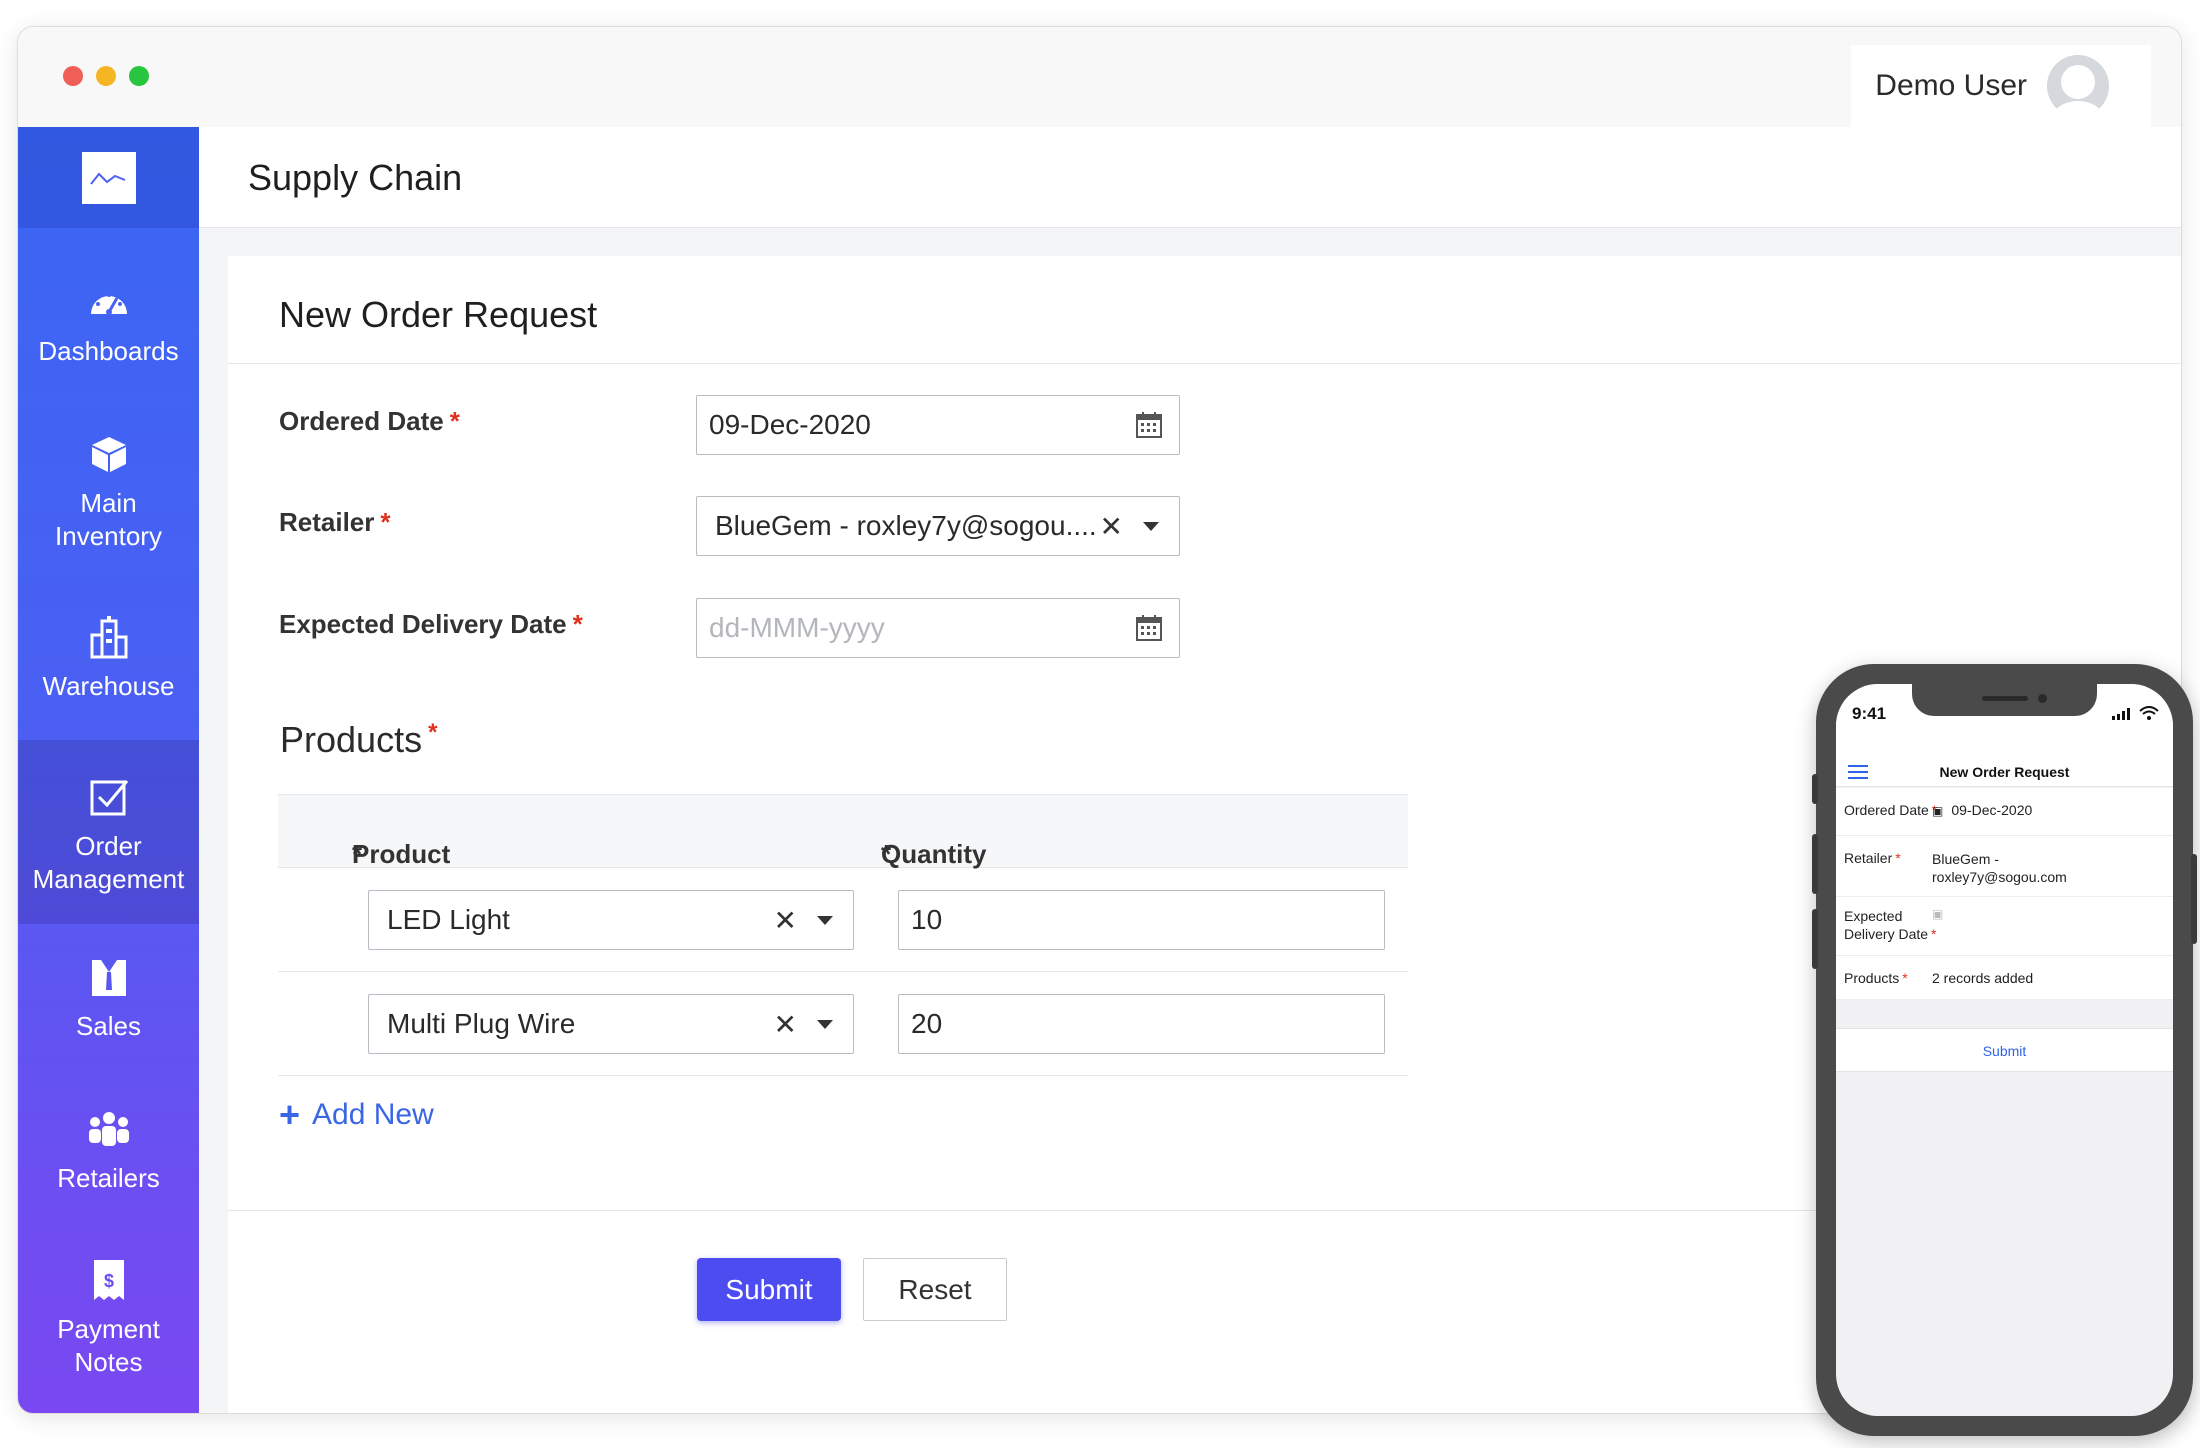 The width and height of the screenshot is (2200, 1448). I want to click on product-select: Multi Plug Wire ✕, so click(611, 1024).